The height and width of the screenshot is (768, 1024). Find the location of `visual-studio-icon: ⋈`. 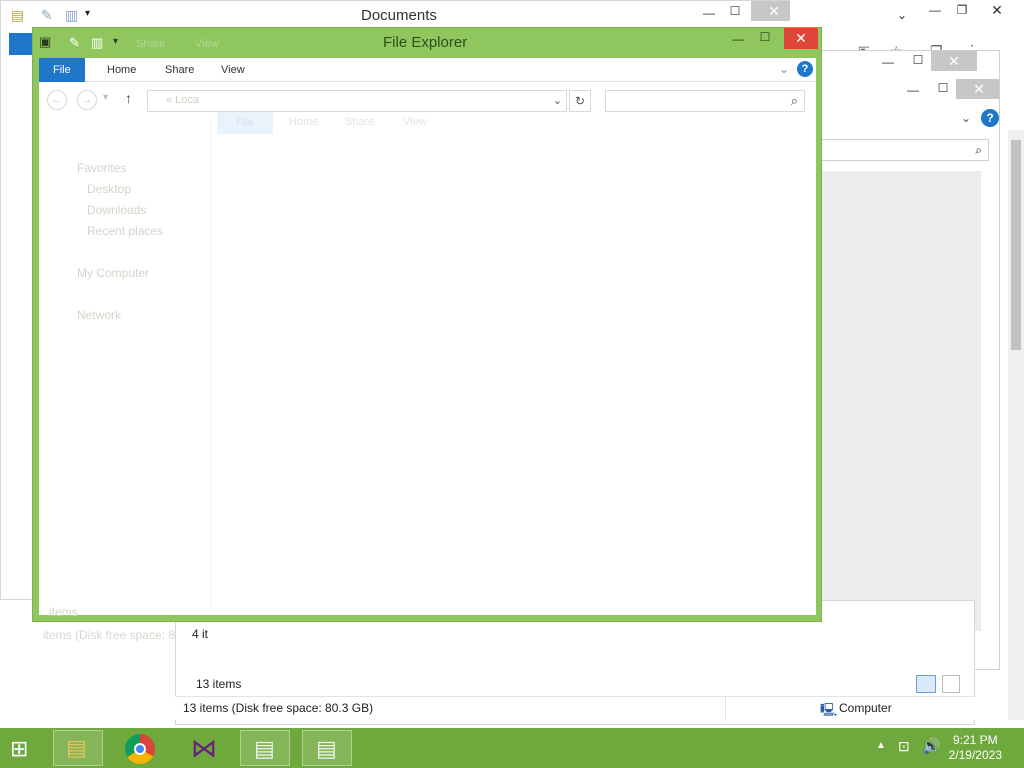

visual-studio-icon: ⋈ is located at coordinates (204, 748).